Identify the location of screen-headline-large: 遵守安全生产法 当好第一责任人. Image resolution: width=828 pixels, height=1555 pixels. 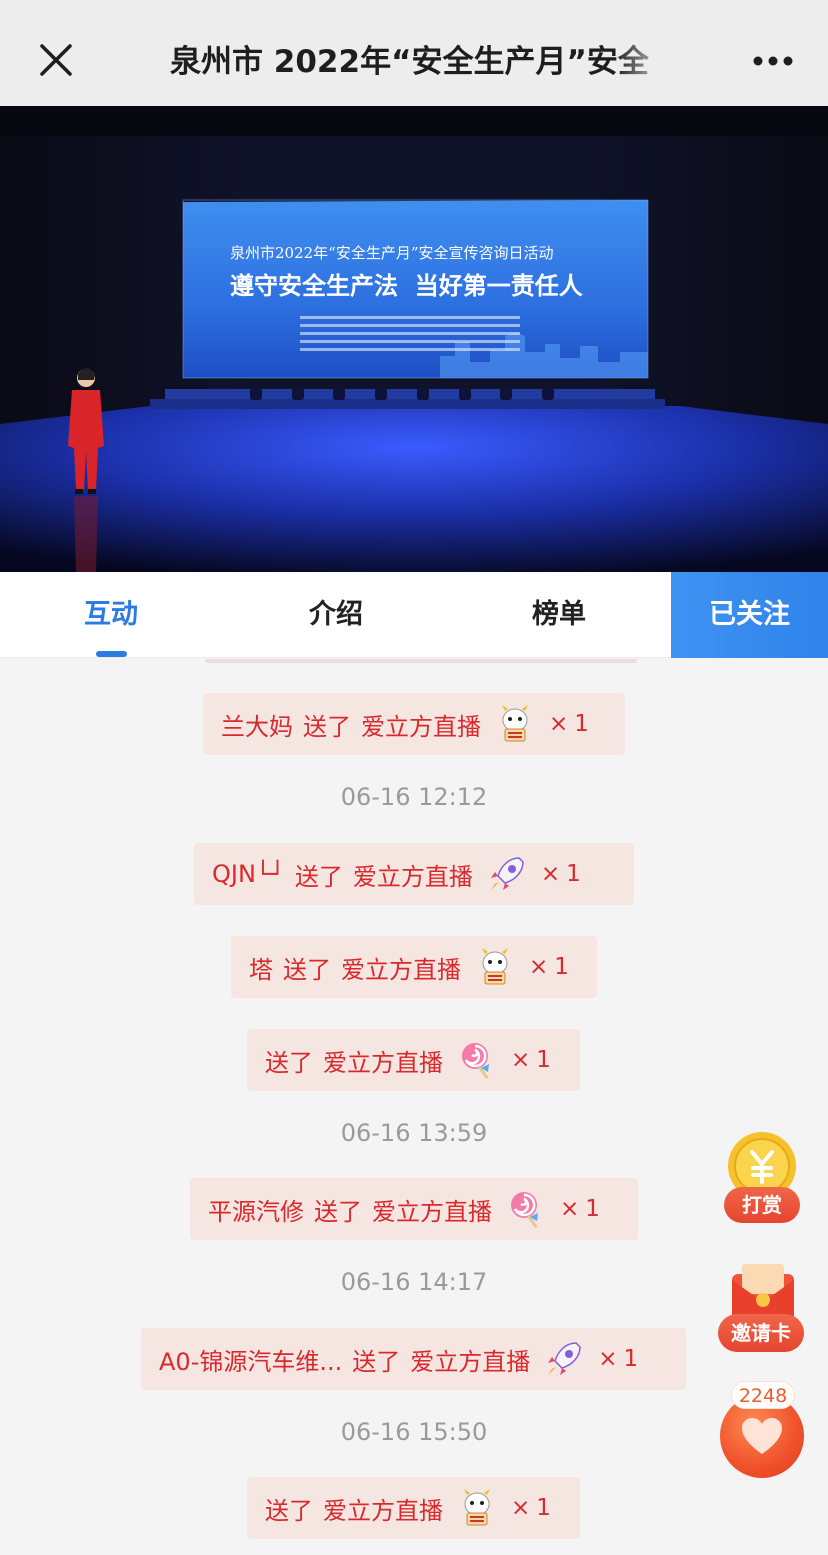
(406, 286).